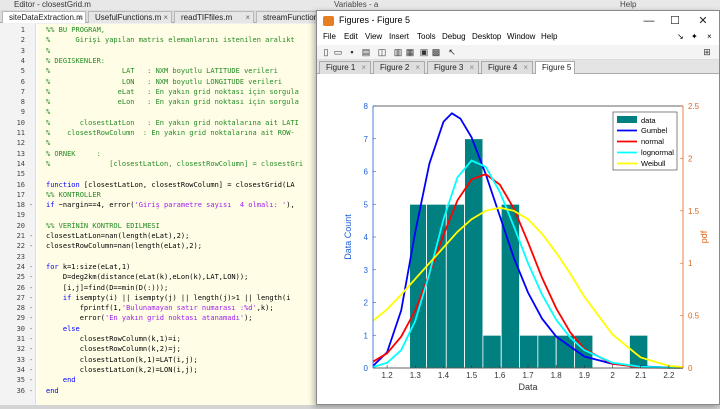 This screenshot has height=409, width=720. What do you see at coordinates (648, 120) in the screenshot?
I see `legend-label-data: data` at bounding box center [648, 120].